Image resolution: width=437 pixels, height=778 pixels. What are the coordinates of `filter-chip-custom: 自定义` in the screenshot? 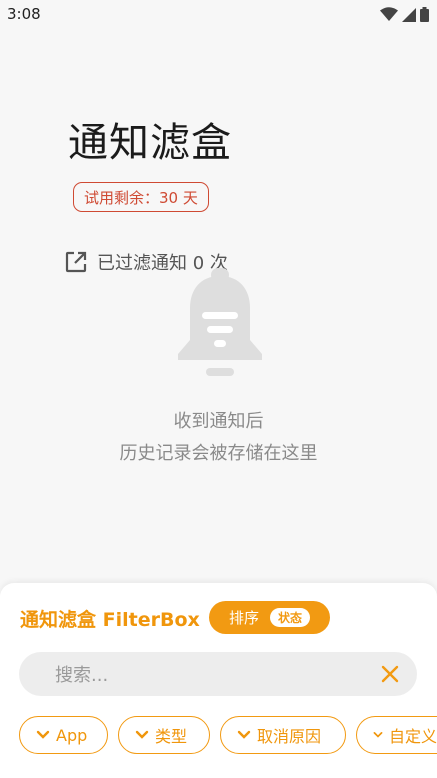 It's located at (396, 735).